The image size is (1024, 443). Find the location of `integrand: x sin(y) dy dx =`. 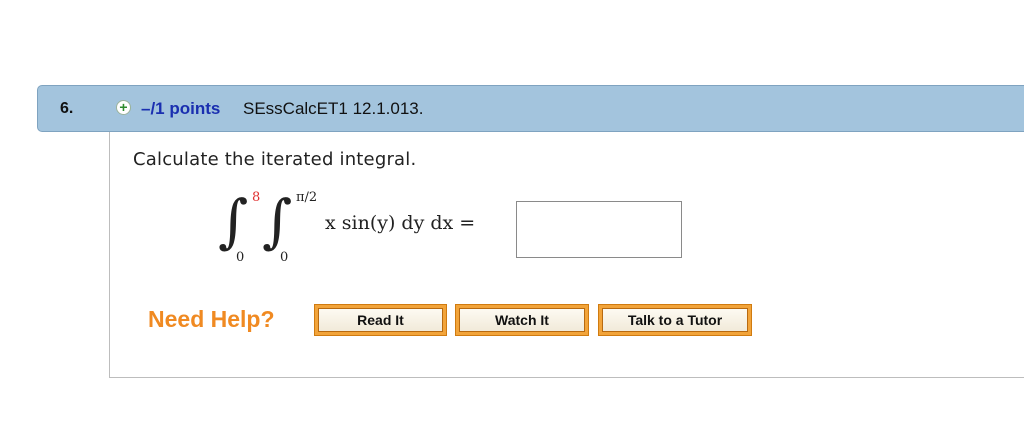

integrand: x sin(y) dy dx = is located at coordinates (400, 223).